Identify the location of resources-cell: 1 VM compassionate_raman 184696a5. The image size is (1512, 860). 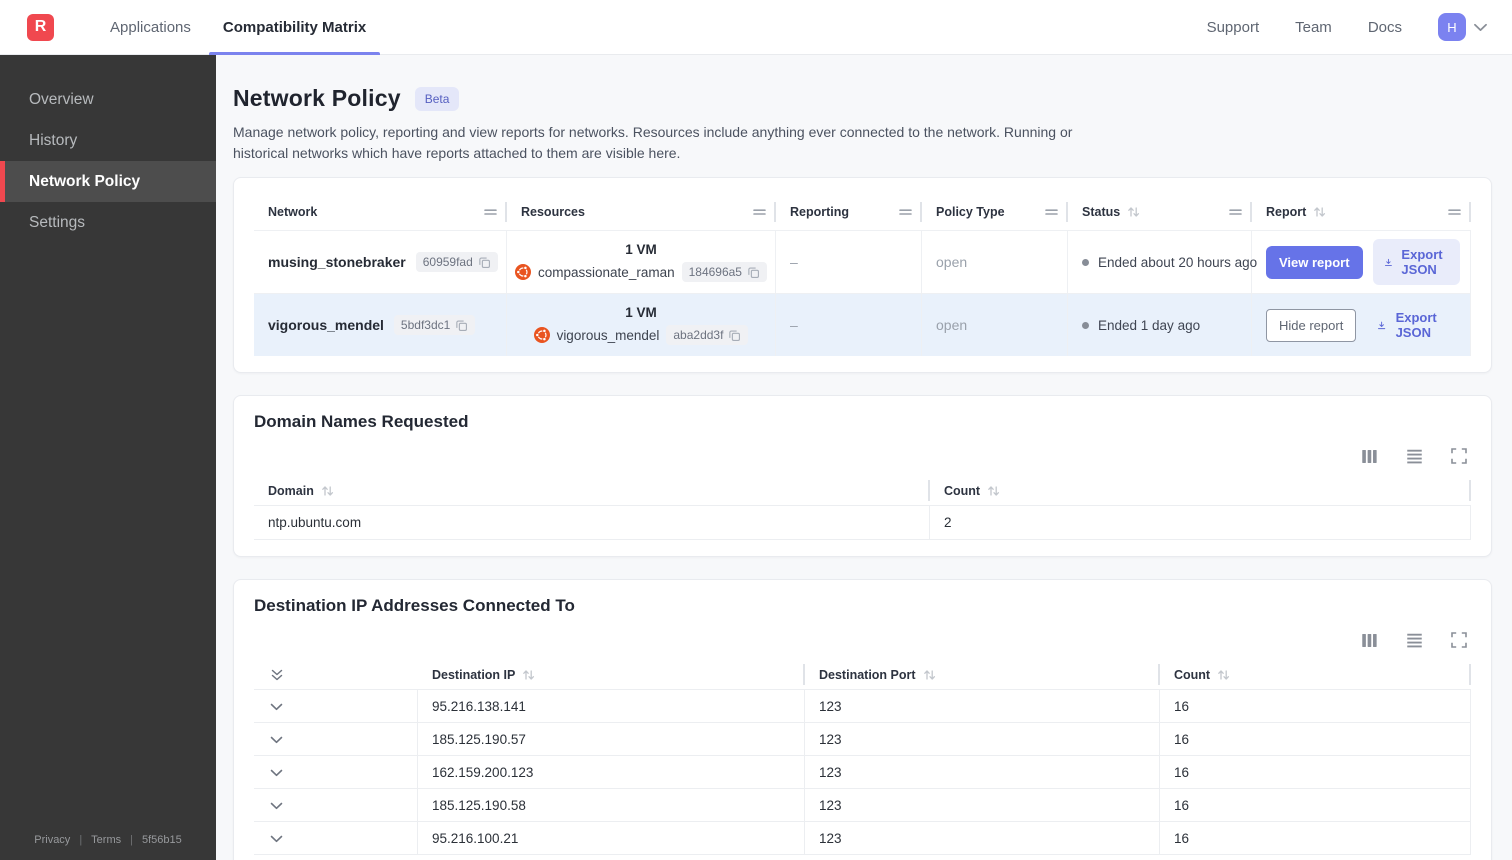
(641, 262).